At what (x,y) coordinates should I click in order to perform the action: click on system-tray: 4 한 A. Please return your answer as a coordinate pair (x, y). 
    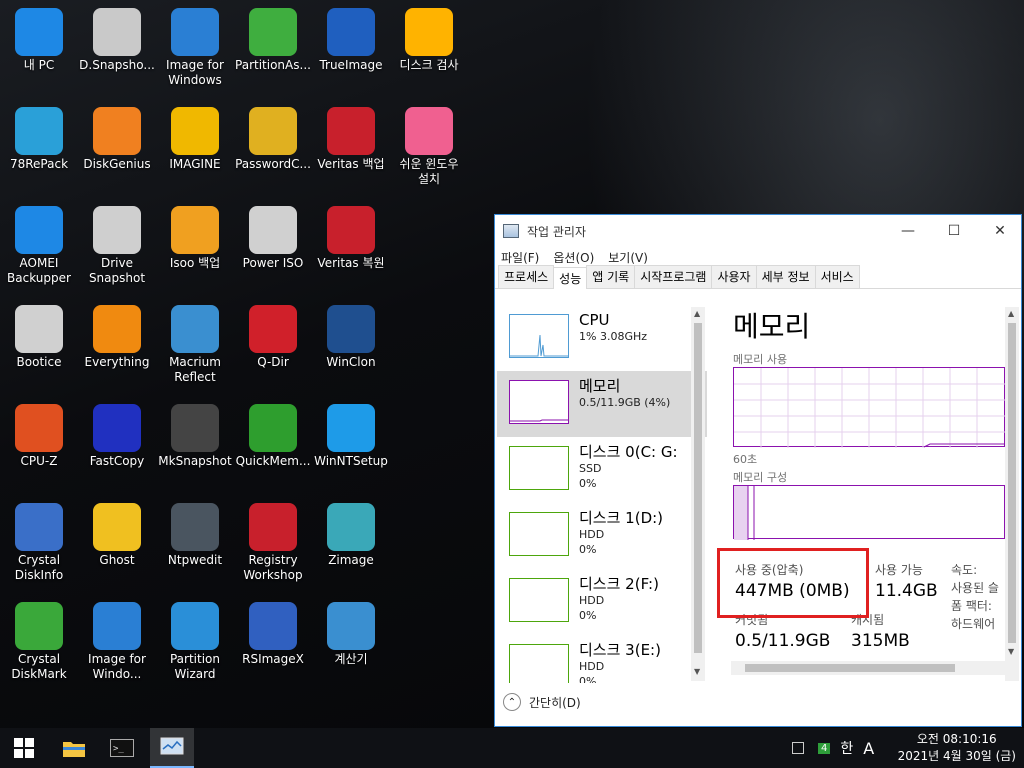
    Looking at the image, I should click on (833, 748).